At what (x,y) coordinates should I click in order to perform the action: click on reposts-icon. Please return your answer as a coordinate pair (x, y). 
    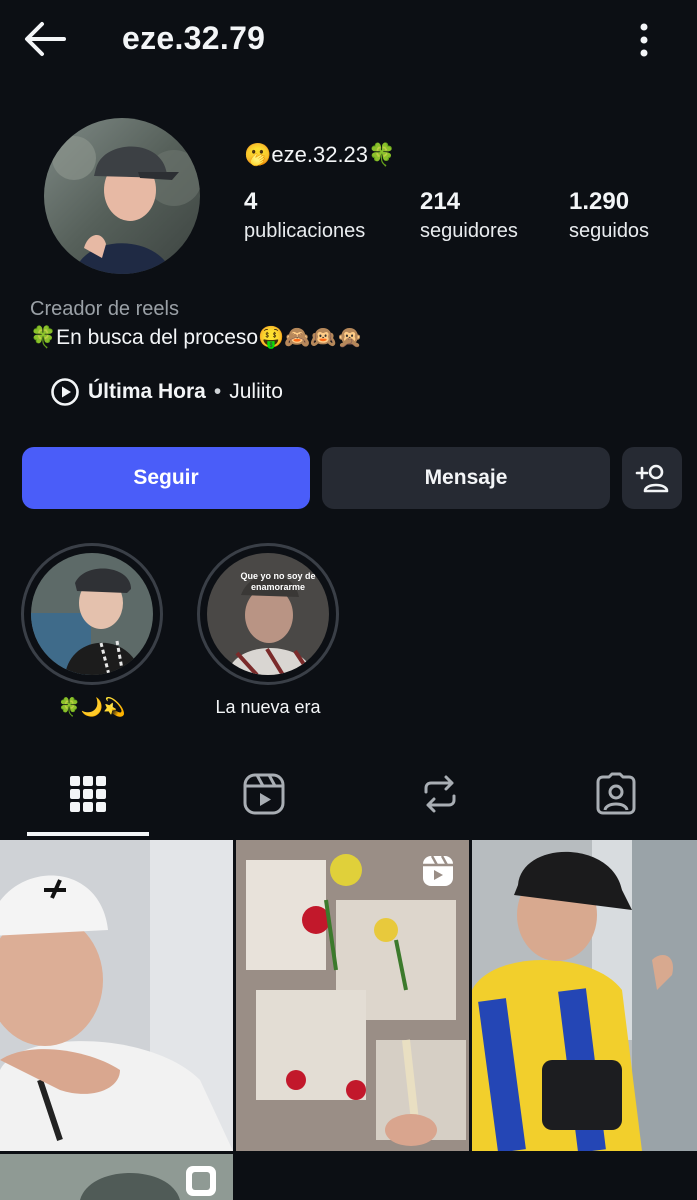
    Looking at the image, I should click on (440, 794).